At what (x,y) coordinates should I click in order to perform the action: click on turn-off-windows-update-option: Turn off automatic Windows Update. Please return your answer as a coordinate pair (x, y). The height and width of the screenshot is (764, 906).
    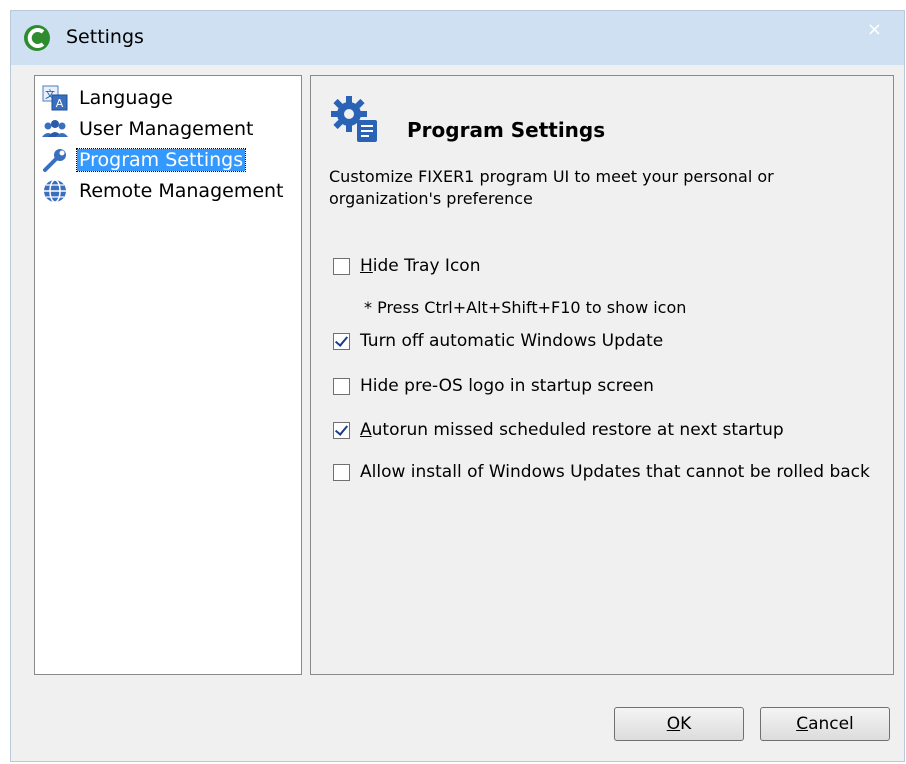
    Looking at the image, I should click on (498, 341).